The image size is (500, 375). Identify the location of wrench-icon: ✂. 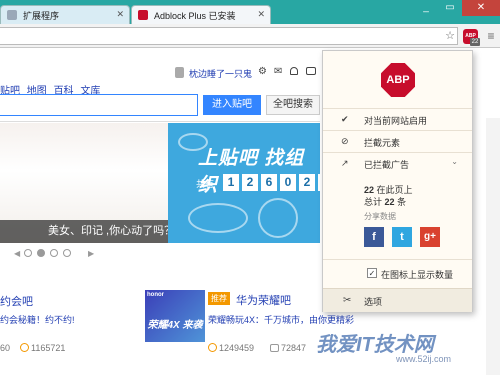
(347, 300).